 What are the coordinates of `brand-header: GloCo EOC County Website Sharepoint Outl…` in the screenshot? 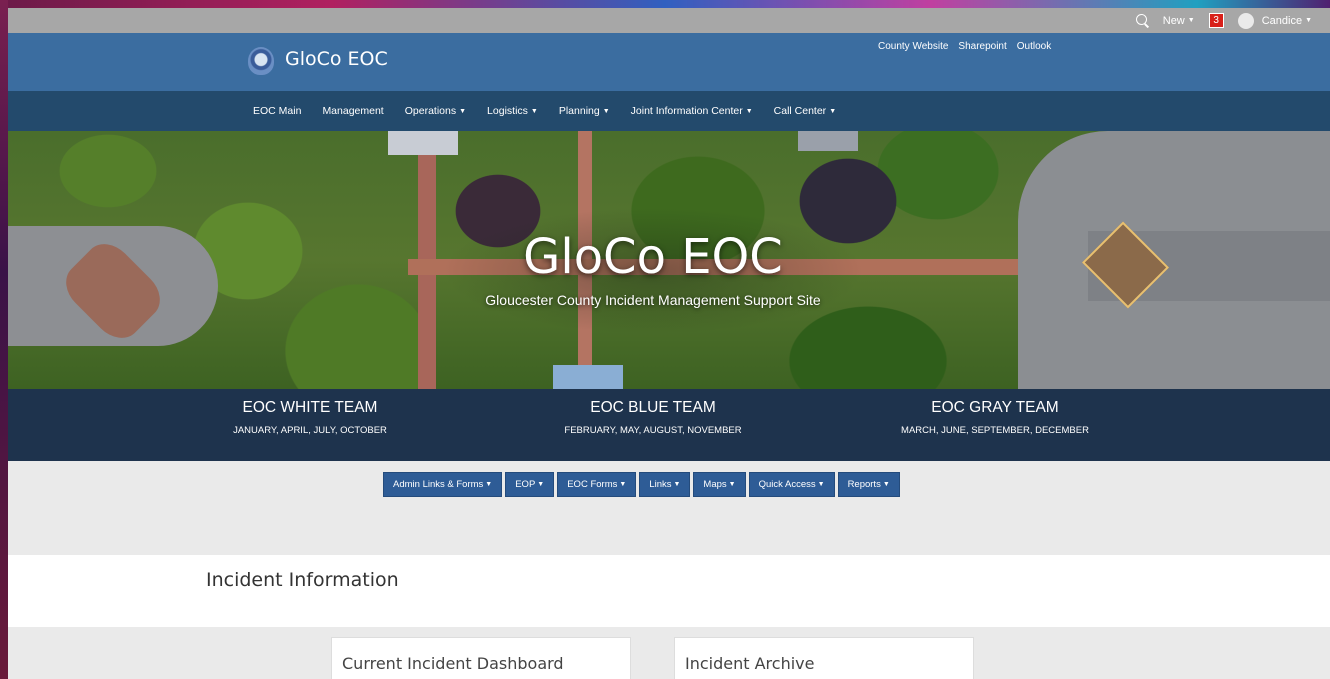 It's located at (669, 62).